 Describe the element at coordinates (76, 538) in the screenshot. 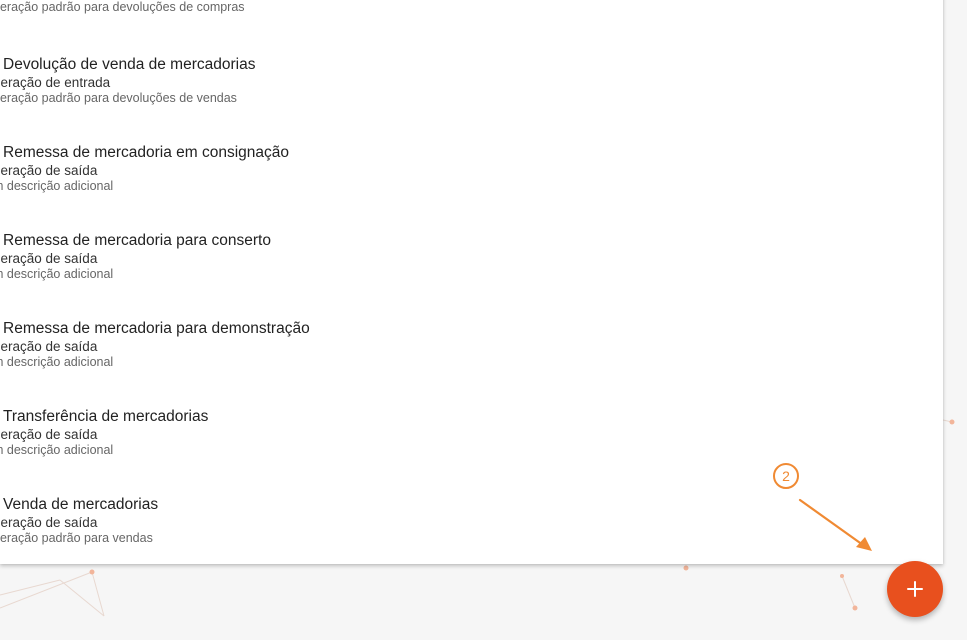

I see `operation-description: peração padrão para vendas` at that location.